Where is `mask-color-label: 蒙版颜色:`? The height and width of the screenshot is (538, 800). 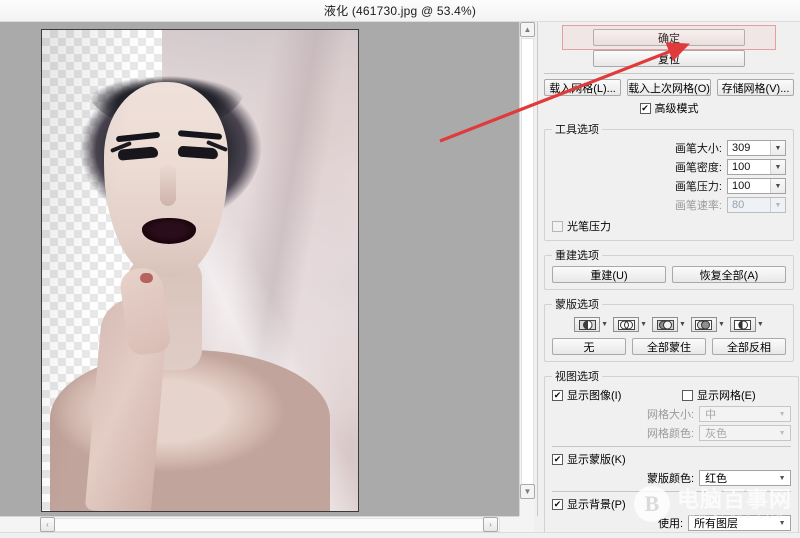
mask-color-label: 蒙版颜色: is located at coordinates (671, 479).